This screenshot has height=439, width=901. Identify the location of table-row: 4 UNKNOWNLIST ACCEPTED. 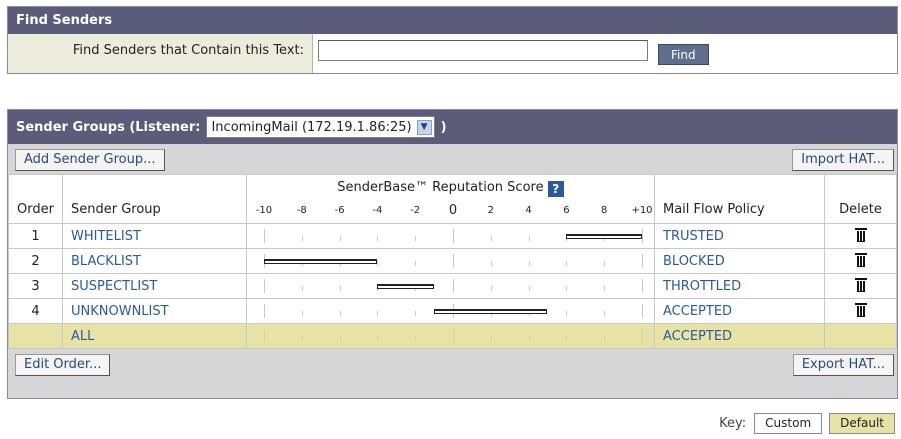
(452, 311).